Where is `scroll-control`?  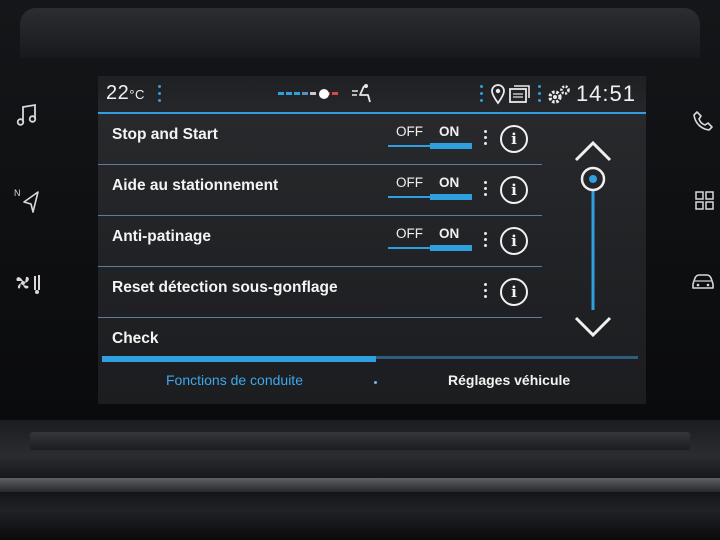 scroll-control is located at coordinates (593, 237).